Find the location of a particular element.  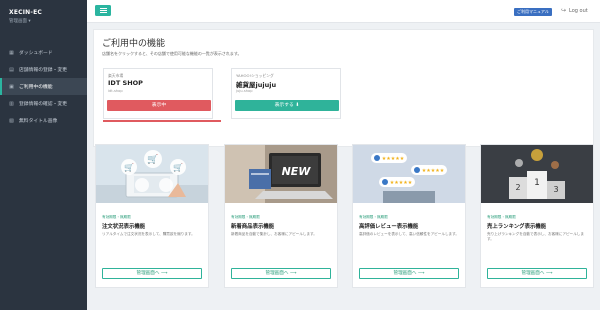

shop-card-yahoo: YAHOO!ショッピング 雑貨屋jujuju juju-shop 表示する ⬇ is located at coordinates (286, 93).